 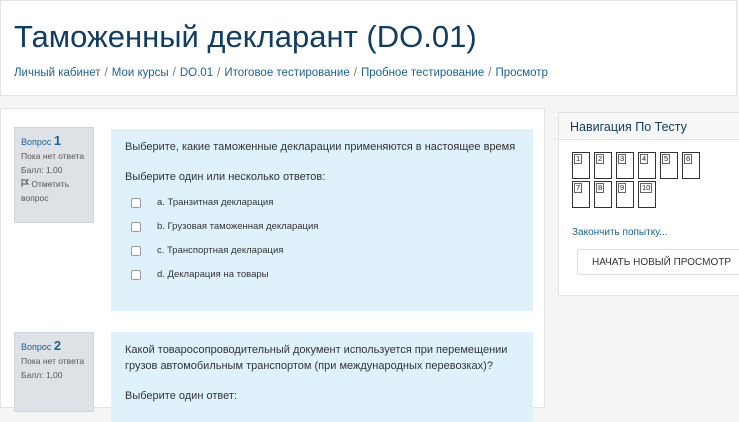 I want to click on question-grade-2: Балл: 1,00, so click(x=42, y=375).